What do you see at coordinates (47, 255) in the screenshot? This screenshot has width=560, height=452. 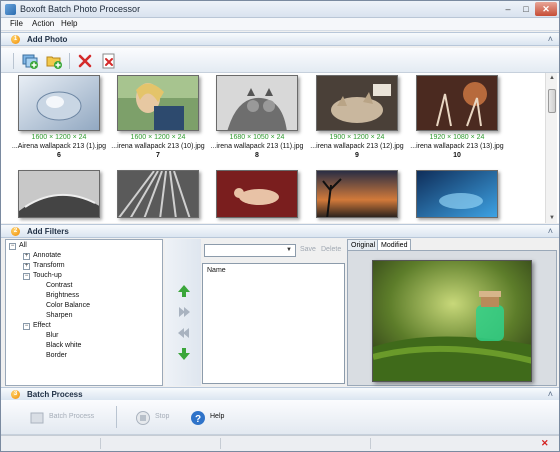 I see `tree-item-annotate: Annotate` at bounding box center [47, 255].